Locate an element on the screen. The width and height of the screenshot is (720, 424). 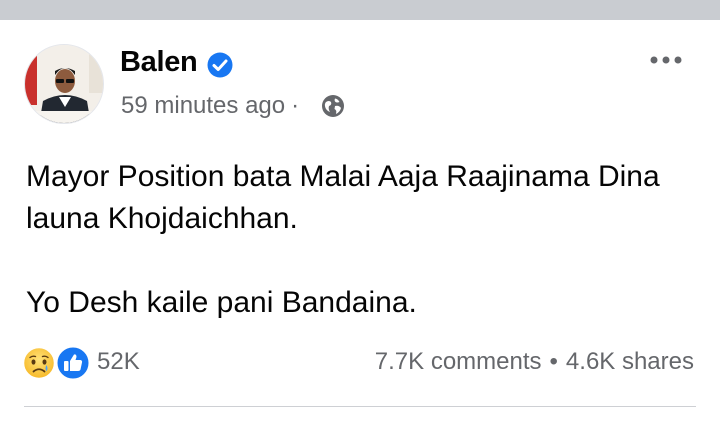
author-name: Balen is located at coordinates (159, 62).